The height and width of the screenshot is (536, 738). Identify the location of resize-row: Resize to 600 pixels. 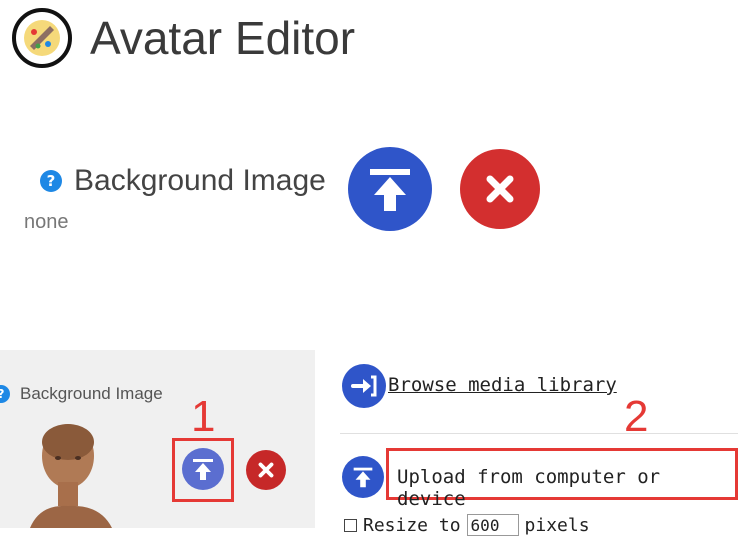
(467, 525).